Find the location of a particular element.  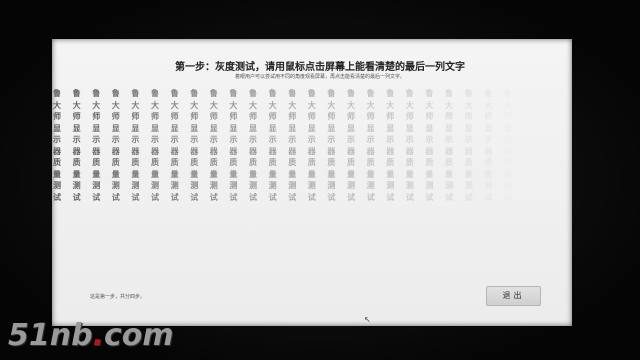

test-column-6: 鲁大师显示器质量测试 is located at coordinates (155, 145).